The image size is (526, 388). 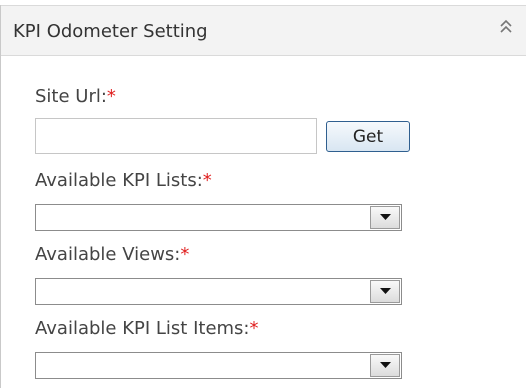 I want to click on kpi-lists-label: Available KPI Lists:*, so click(x=123, y=180).